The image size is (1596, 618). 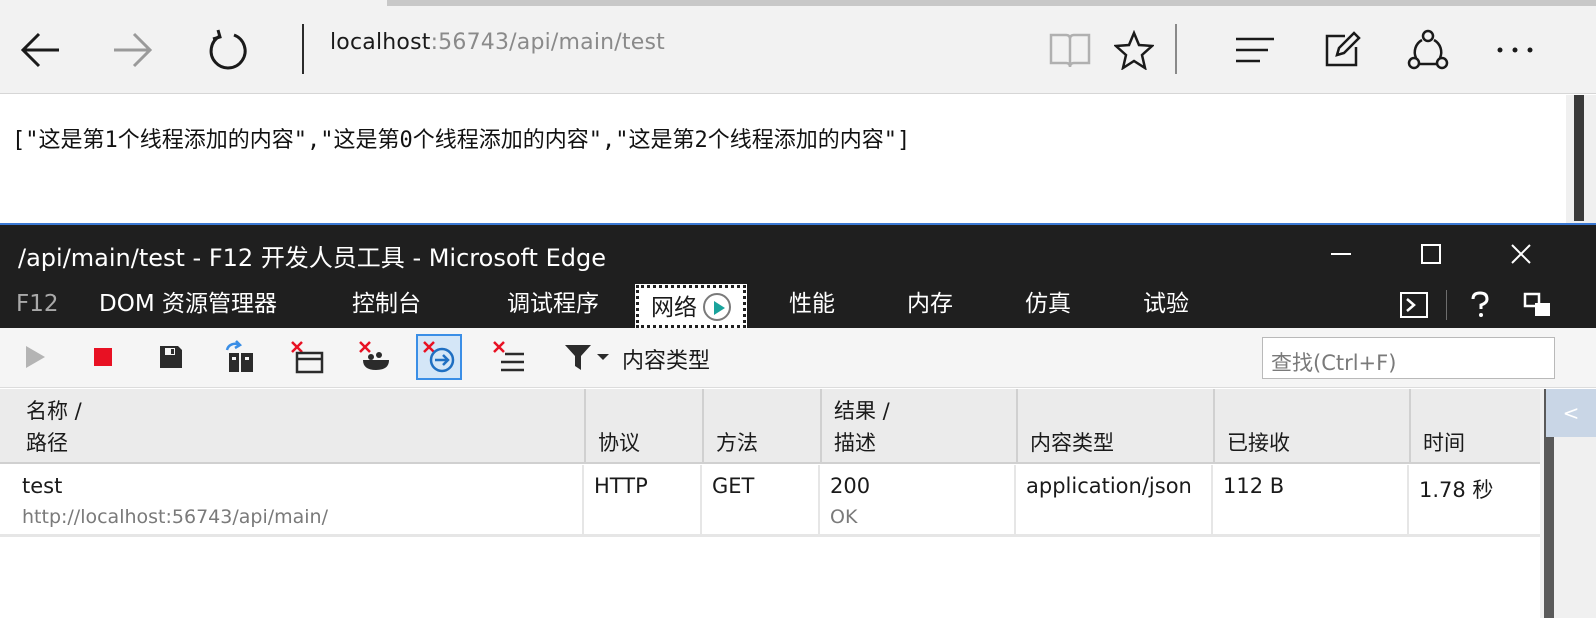 What do you see at coordinates (293, 426) in the screenshot?
I see `column-header-name: 名称 / 路径` at bounding box center [293, 426].